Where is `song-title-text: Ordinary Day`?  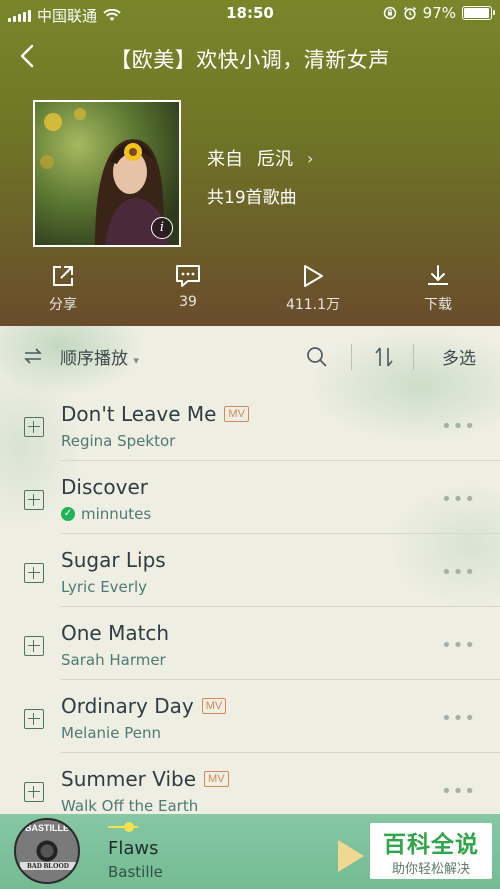 song-title-text: Ordinary Day is located at coordinates (127, 706).